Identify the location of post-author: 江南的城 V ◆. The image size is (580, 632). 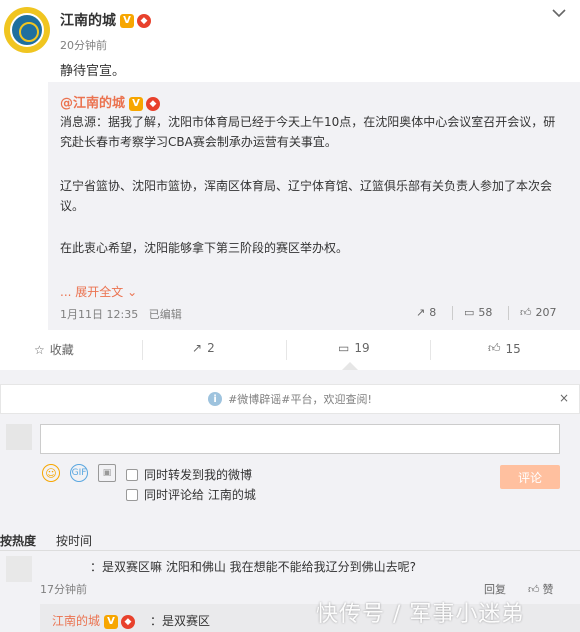
(105, 20).